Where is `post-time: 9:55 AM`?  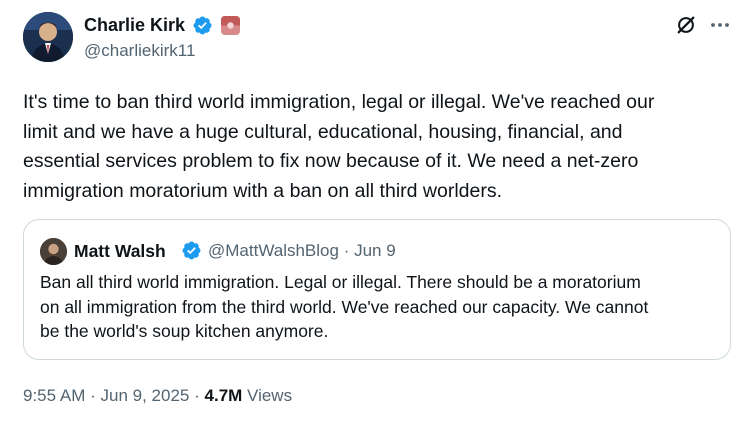 post-time: 9:55 AM is located at coordinates (54, 395).